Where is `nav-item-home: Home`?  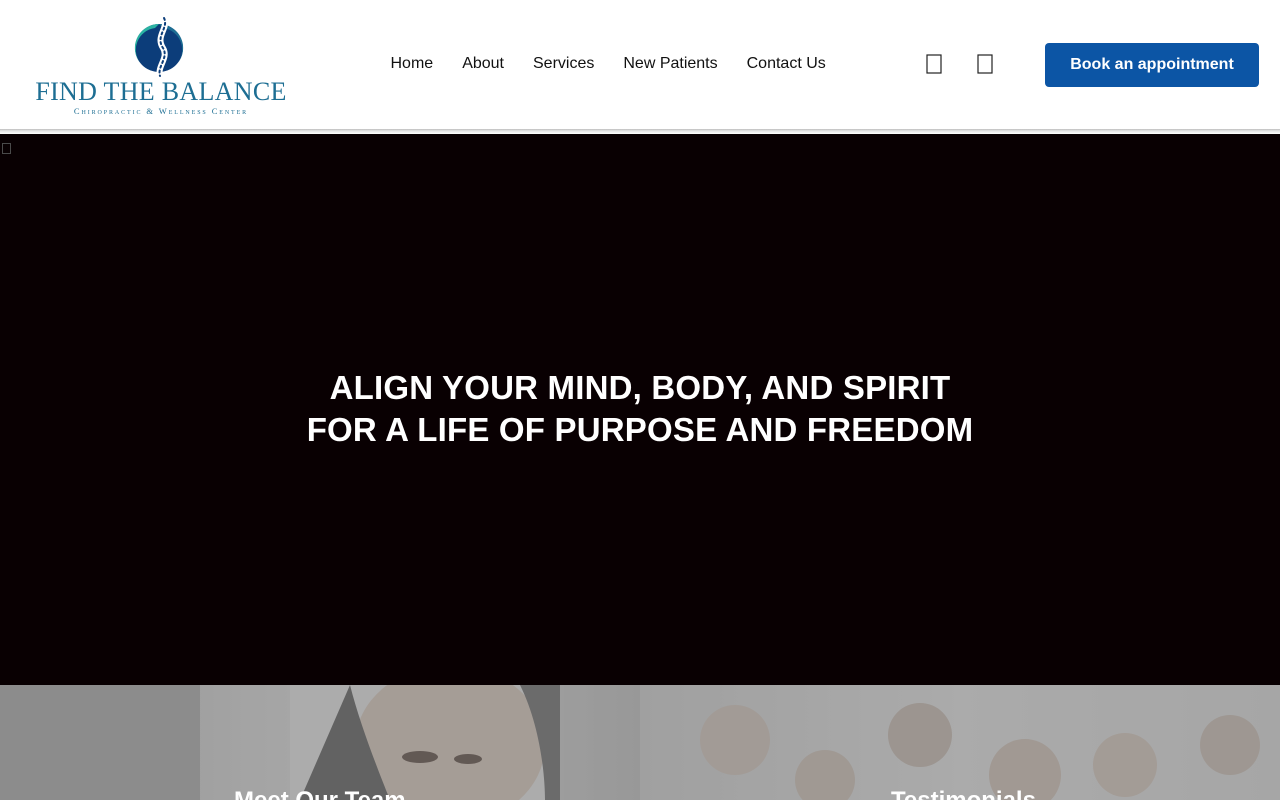 nav-item-home: Home is located at coordinates (412, 64).